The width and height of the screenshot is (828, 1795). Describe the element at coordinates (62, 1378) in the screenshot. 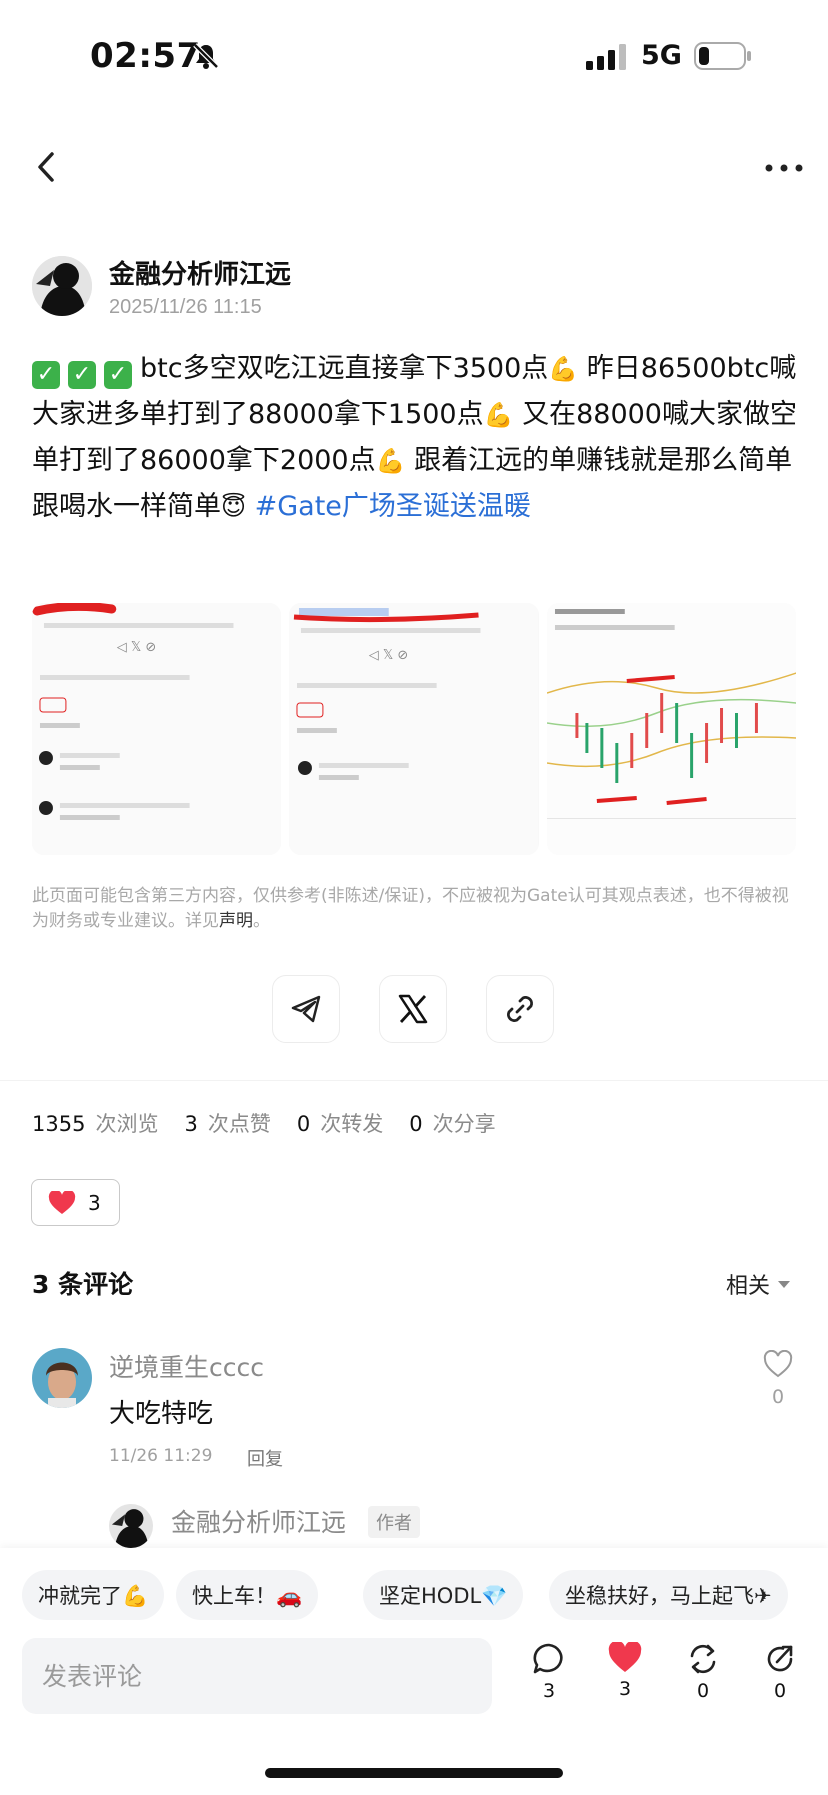

I see `commenter-avatar` at that location.